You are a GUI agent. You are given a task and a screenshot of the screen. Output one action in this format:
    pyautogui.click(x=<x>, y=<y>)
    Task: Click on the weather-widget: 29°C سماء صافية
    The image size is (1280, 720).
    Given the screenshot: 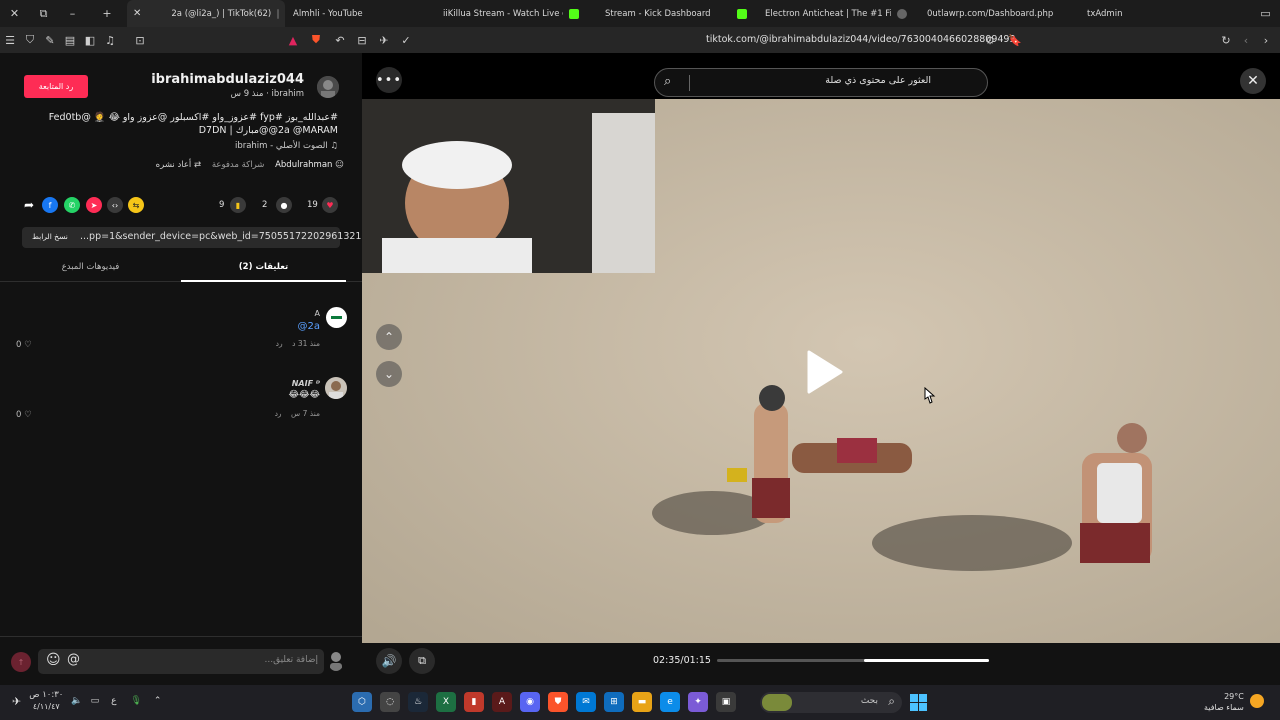 What is the action you would take?
    pyautogui.click(x=1224, y=702)
    